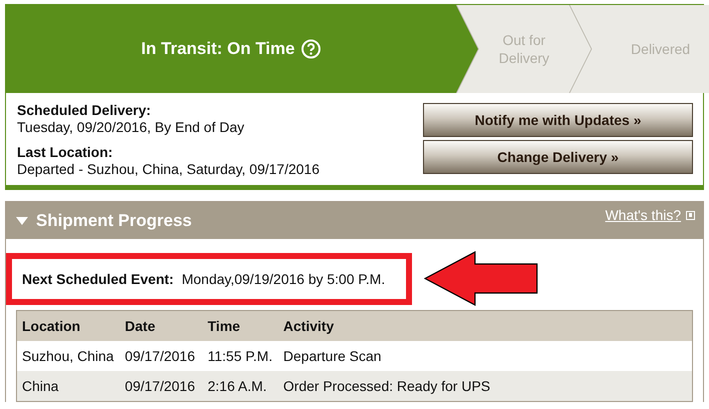  What do you see at coordinates (161, 325) in the screenshot?
I see `column-header: Date` at bounding box center [161, 325].